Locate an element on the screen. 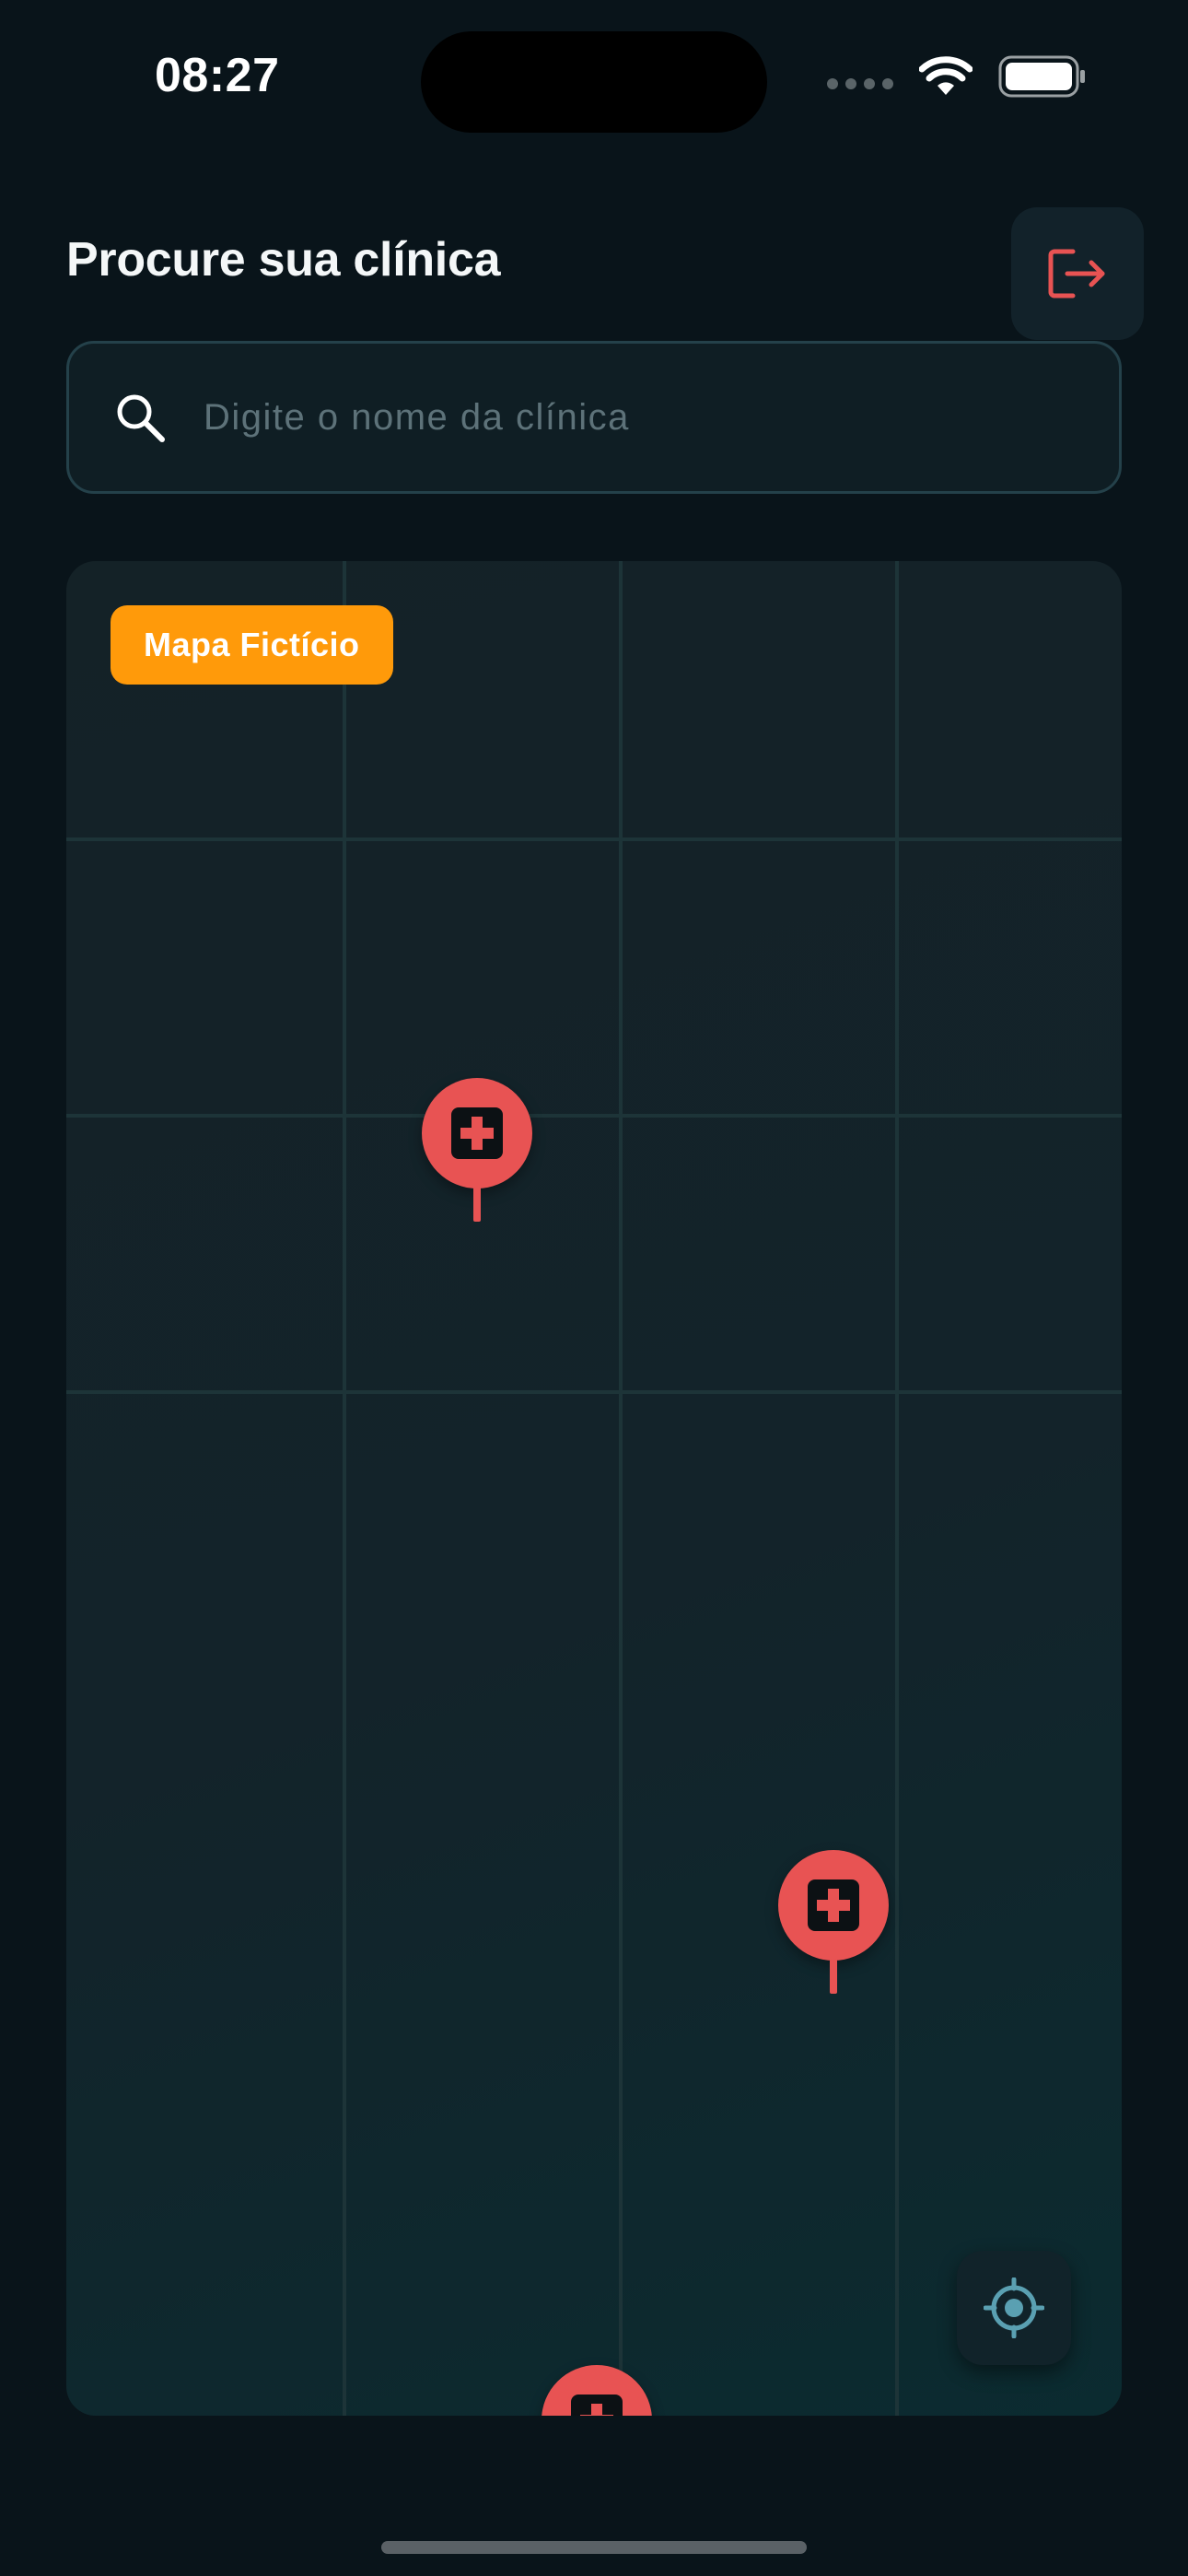  page-title: Procure sua clínica is located at coordinates (283, 260).